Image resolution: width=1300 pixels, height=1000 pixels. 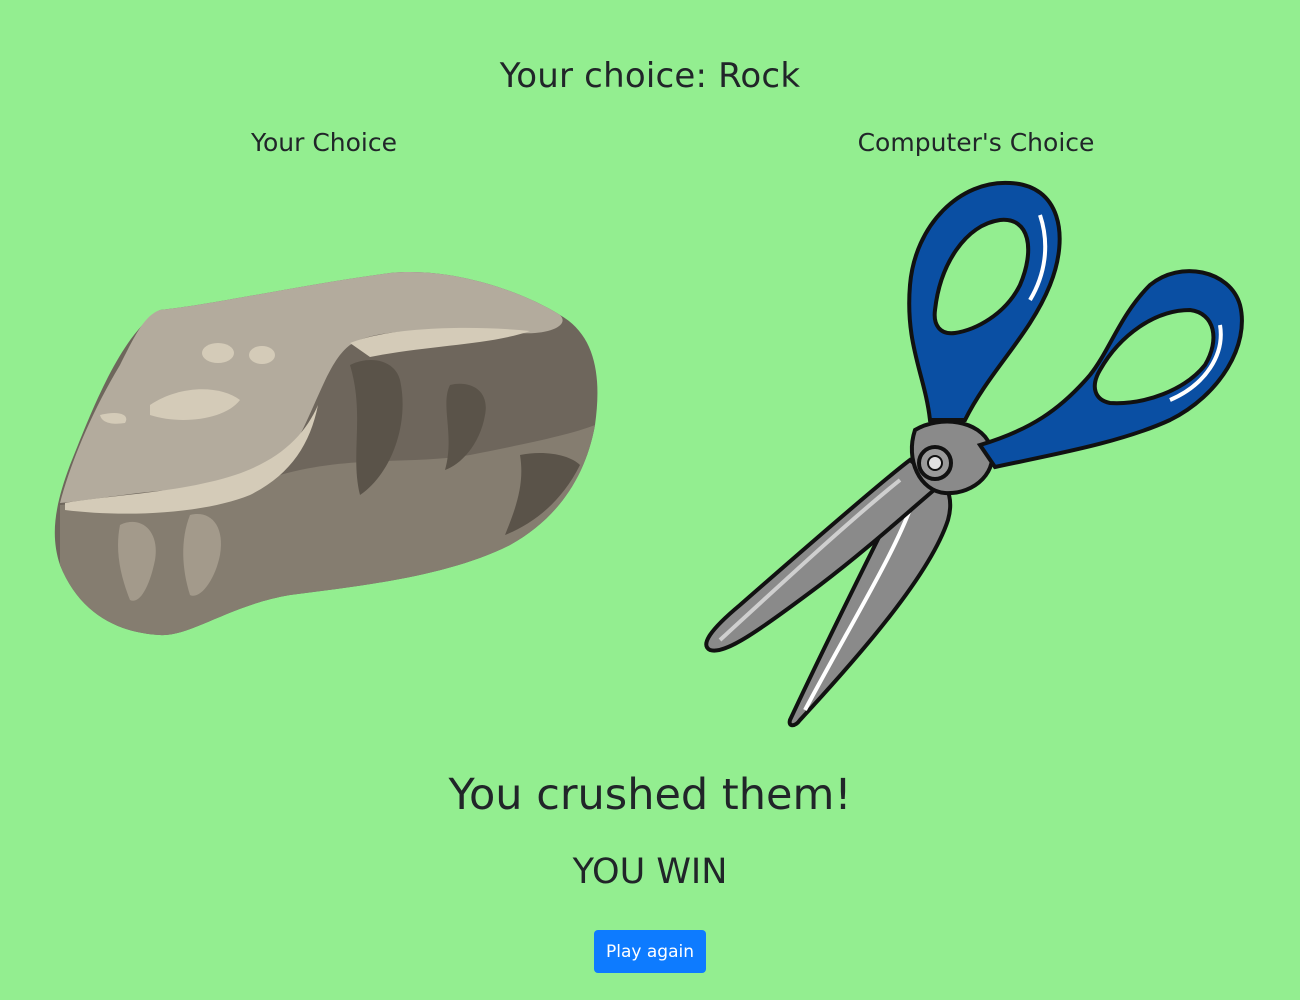 I want to click on computer-choice-label: Computer's Choice, so click(x=976, y=142).